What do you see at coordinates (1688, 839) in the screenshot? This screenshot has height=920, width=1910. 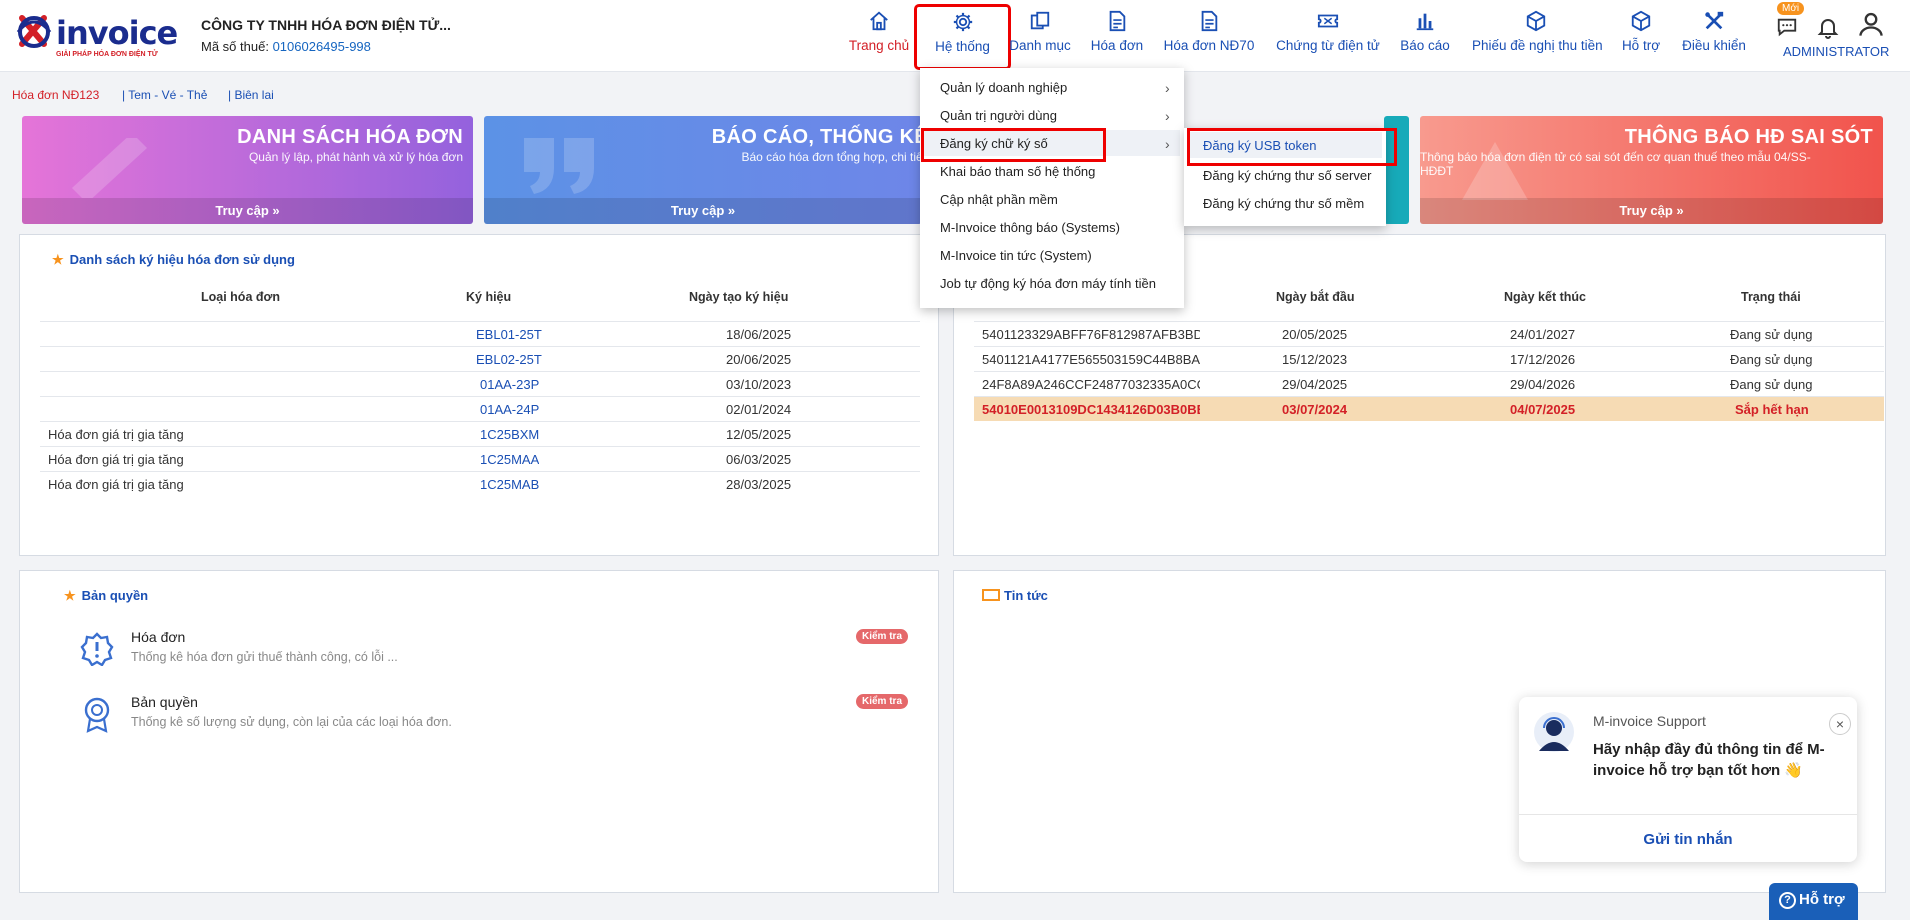 I see `send-message-button: Gửi tin nhắn` at bounding box center [1688, 839].